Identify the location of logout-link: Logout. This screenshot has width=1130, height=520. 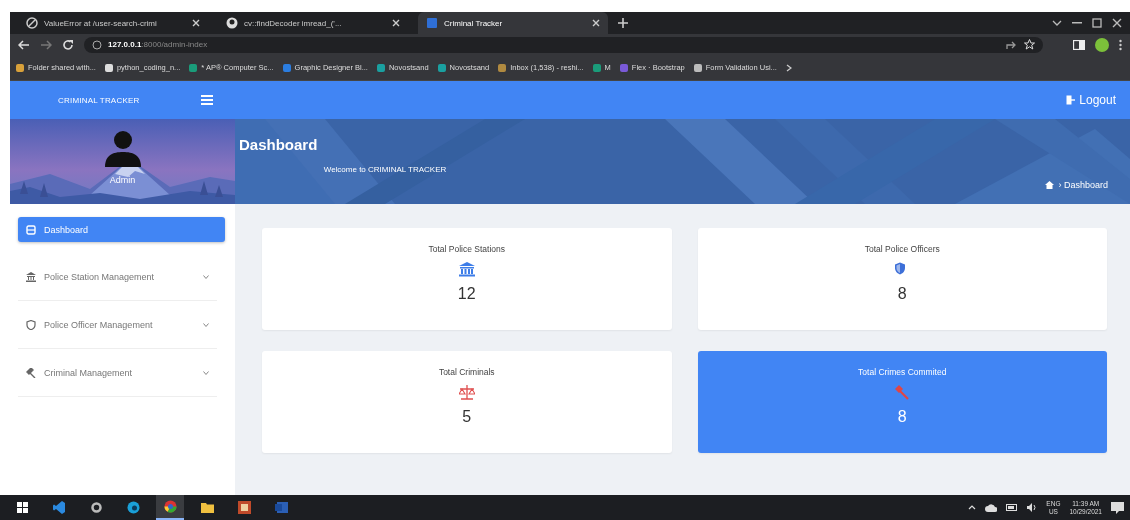
(1091, 100).